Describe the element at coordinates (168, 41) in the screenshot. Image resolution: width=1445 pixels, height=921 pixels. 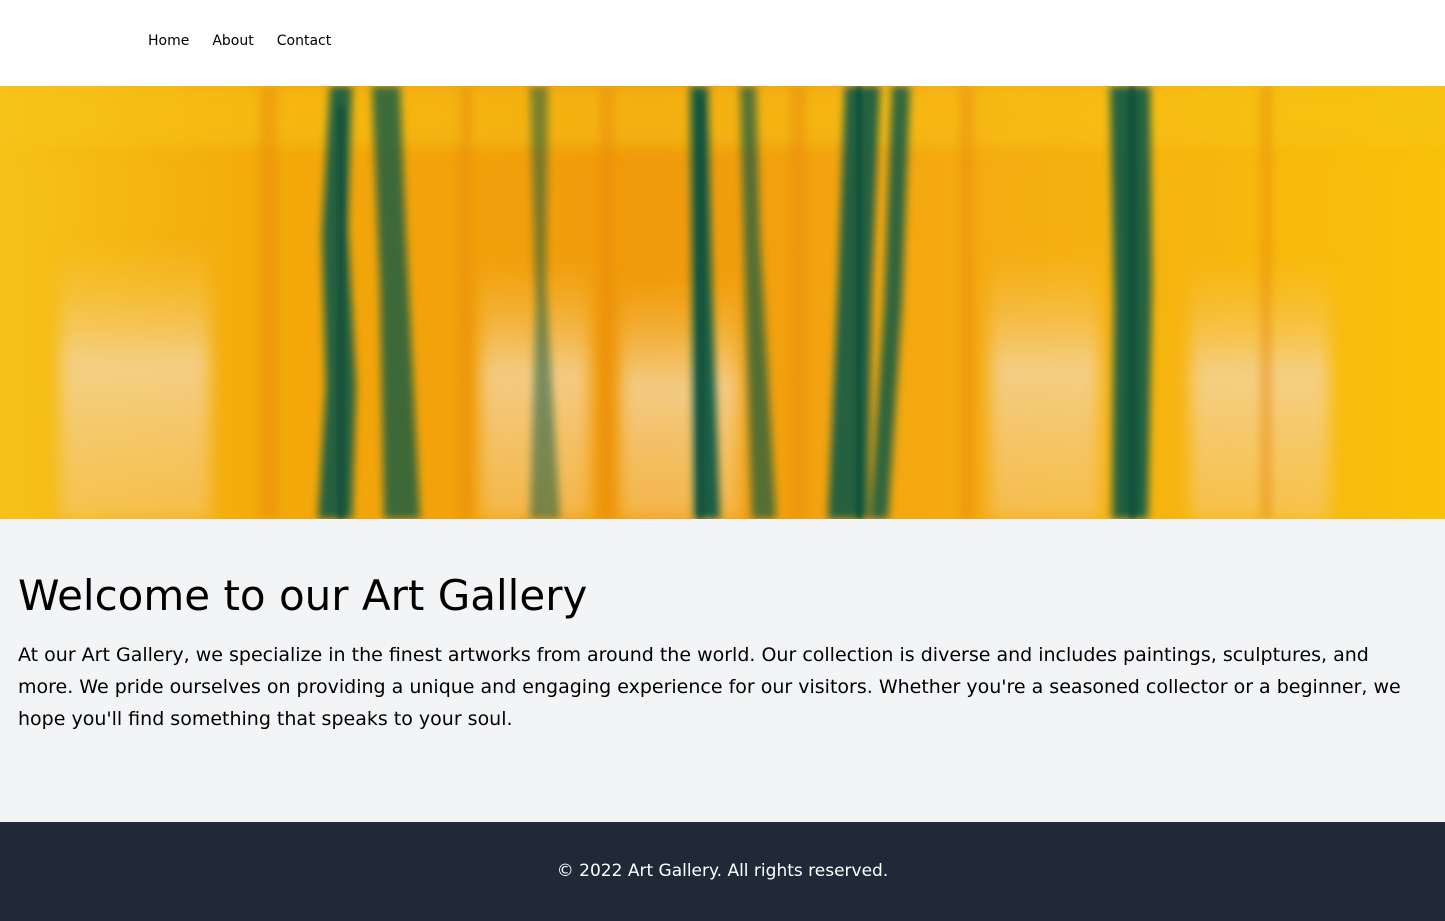
I see `nav-link-home: Home` at that location.